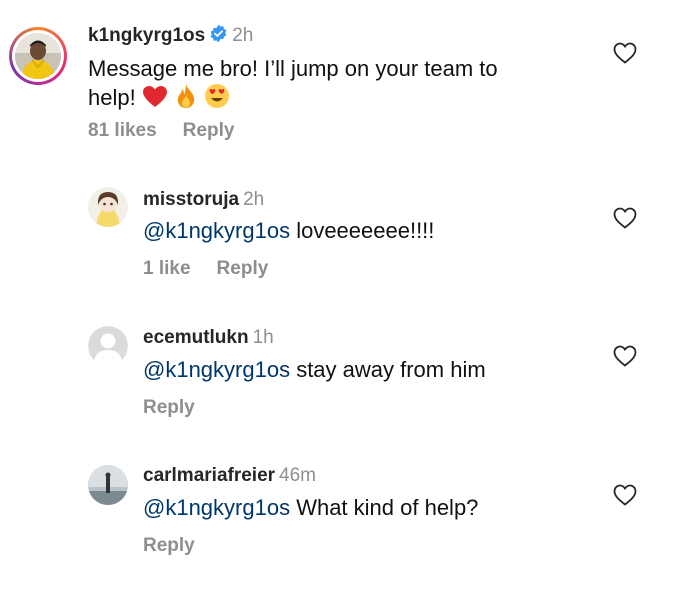  I want to click on comment-text-line: help!, so click(293, 99).